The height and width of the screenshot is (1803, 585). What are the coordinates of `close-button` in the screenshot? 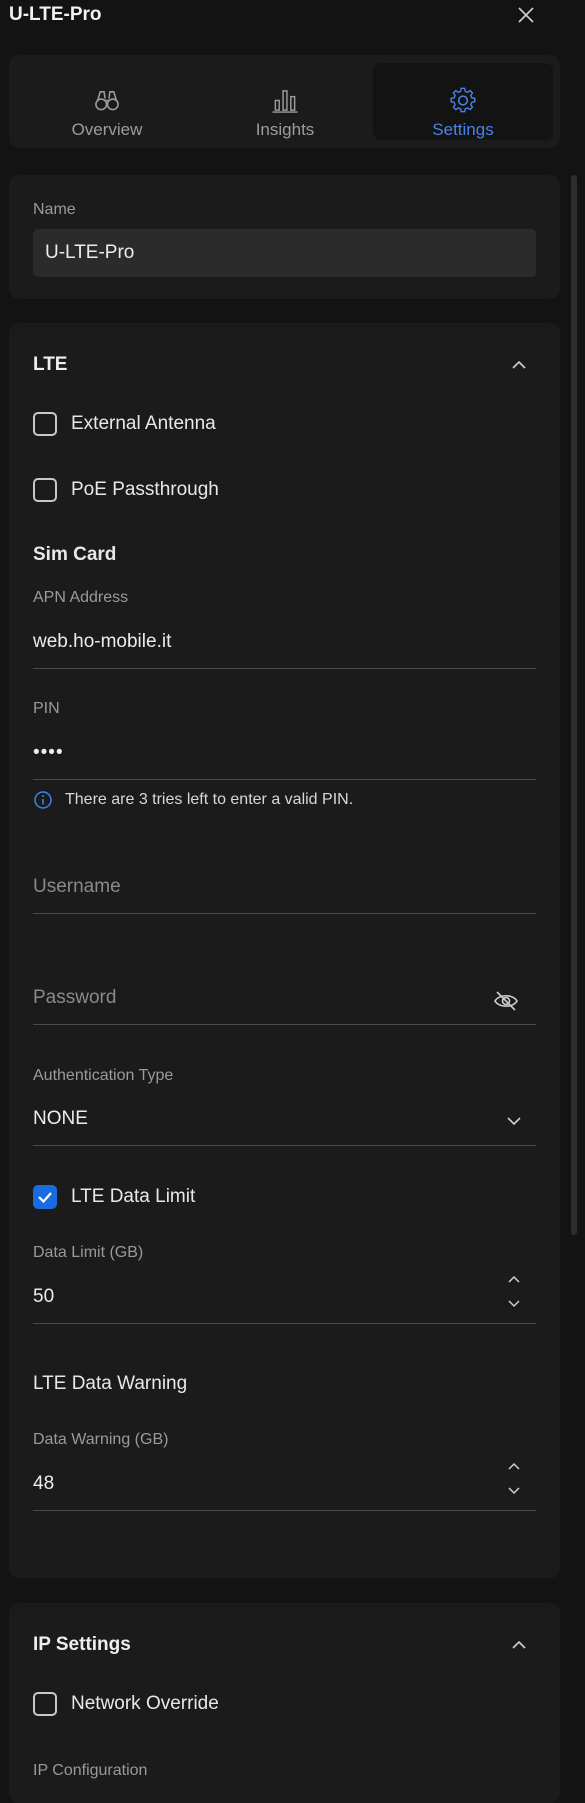 It's located at (526, 15).